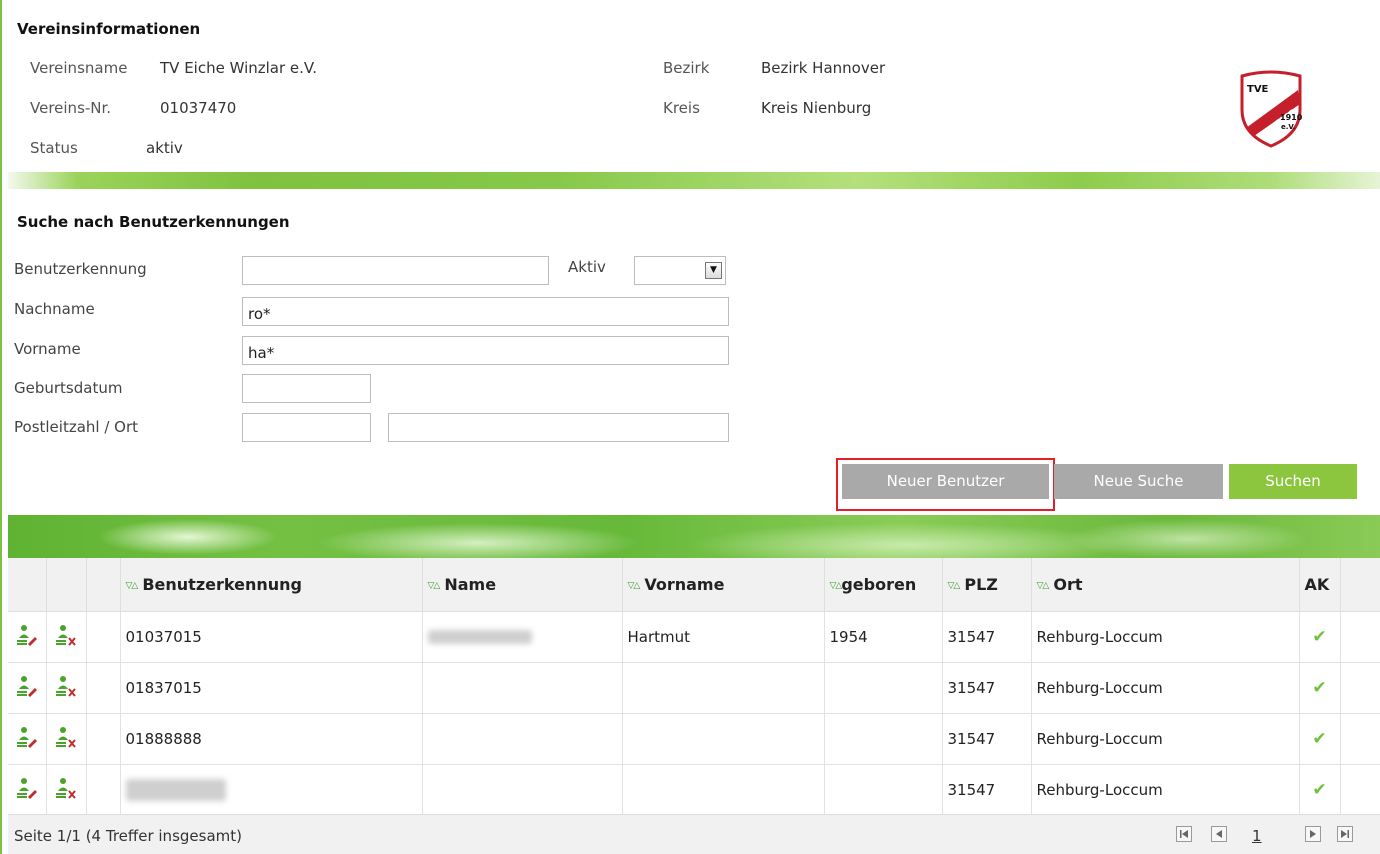 Image resolution: width=1380 pixels, height=854 pixels. I want to click on cell-vorname, so click(722, 739).